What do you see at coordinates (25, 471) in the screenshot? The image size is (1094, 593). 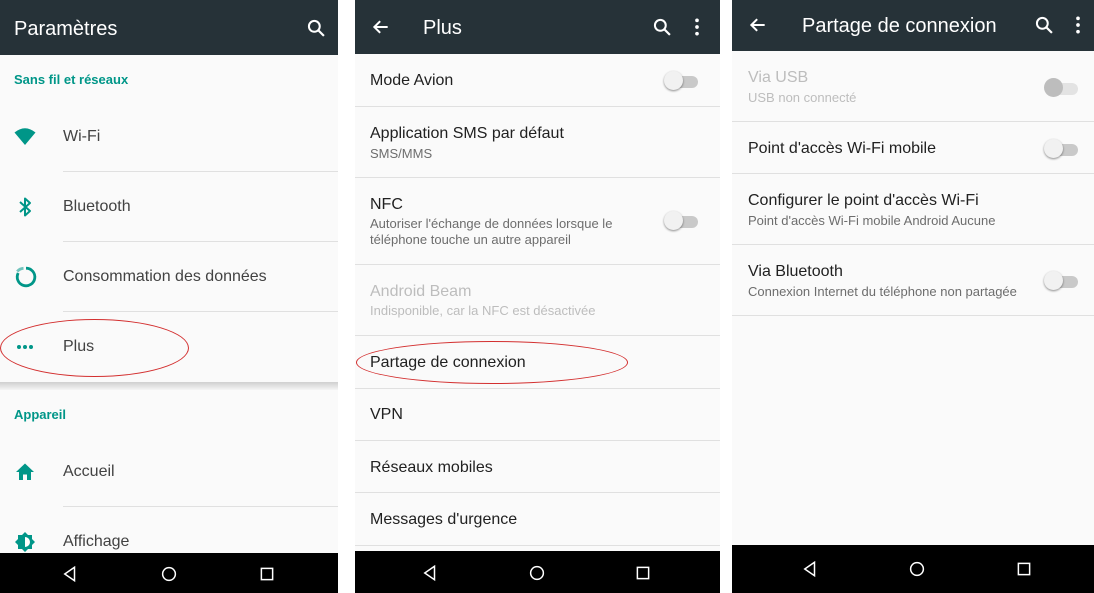 I see `home-icon` at bounding box center [25, 471].